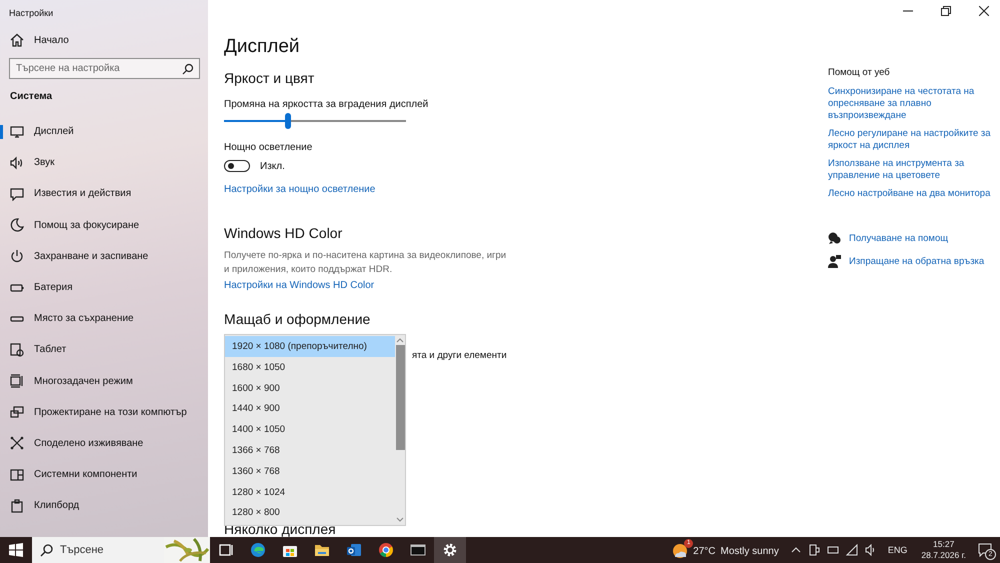  Describe the element at coordinates (459, 355) in the screenshot. I see `scale-description: ята и други елементи` at that location.